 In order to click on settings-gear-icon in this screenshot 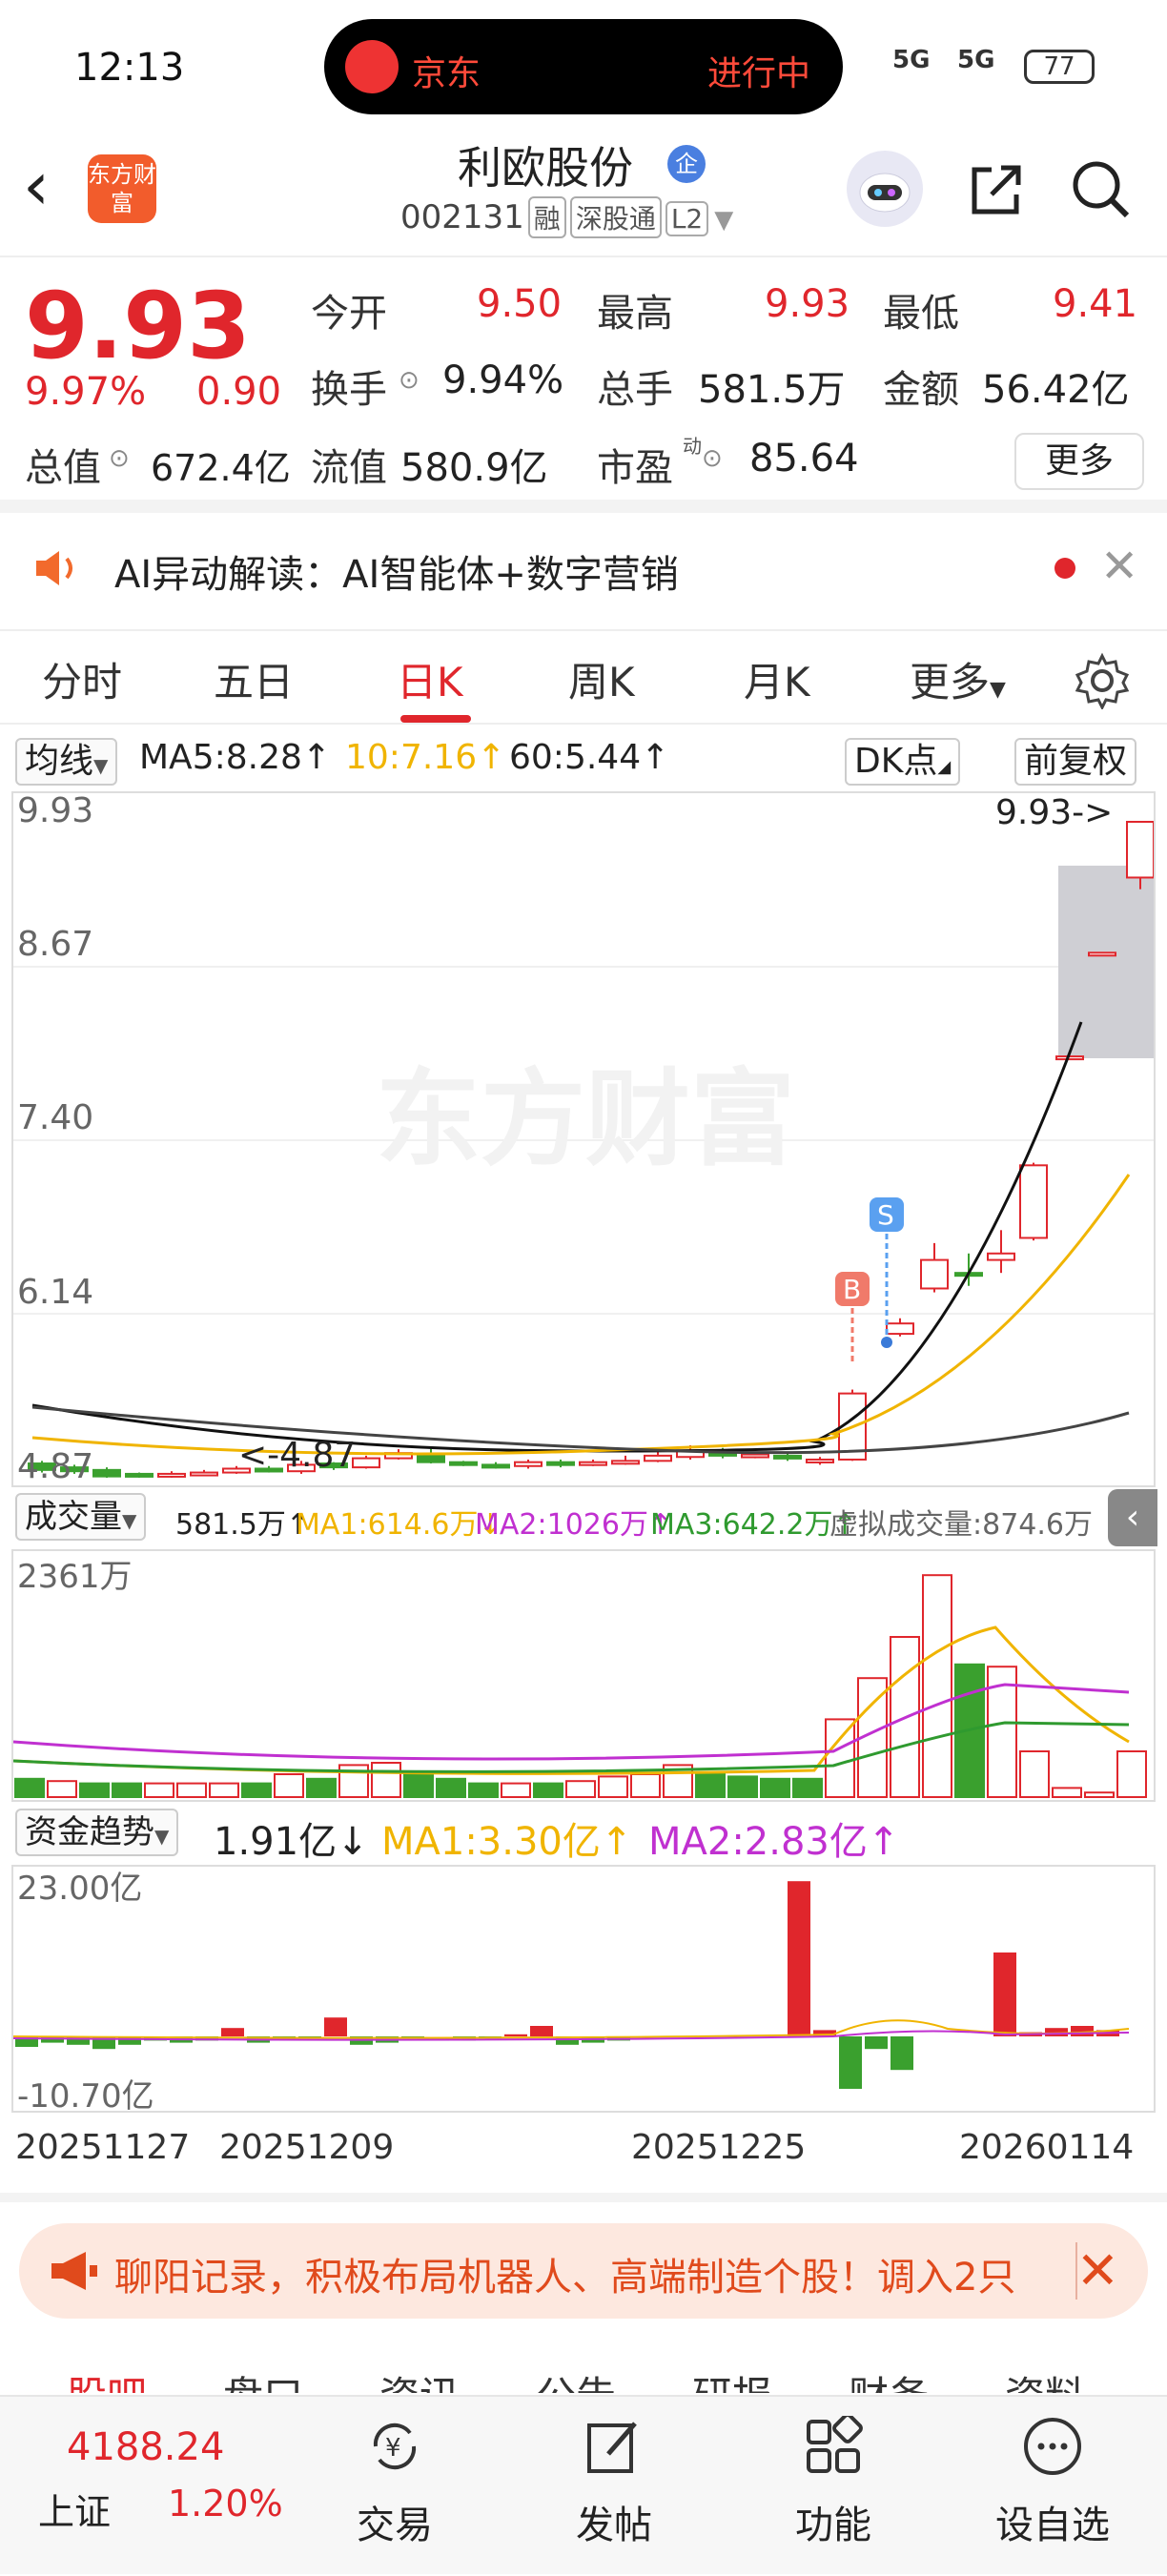, I will do `click(1102, 680)`.